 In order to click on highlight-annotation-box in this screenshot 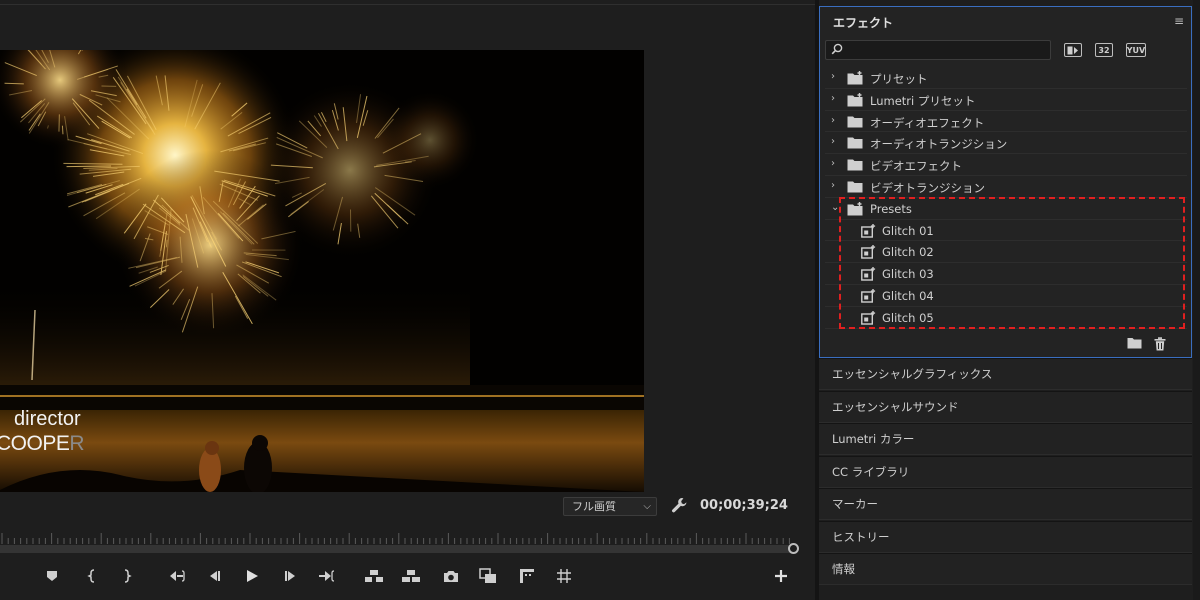, I will do `click(1012, 263)`.